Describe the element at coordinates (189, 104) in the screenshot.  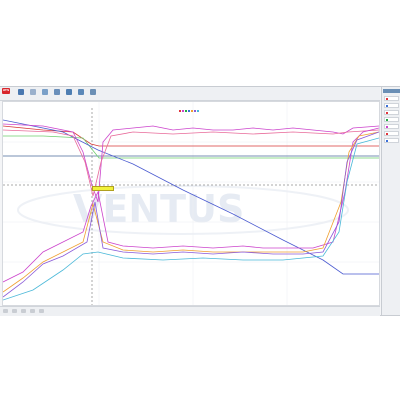
I see `legend-color-dots` at that location.